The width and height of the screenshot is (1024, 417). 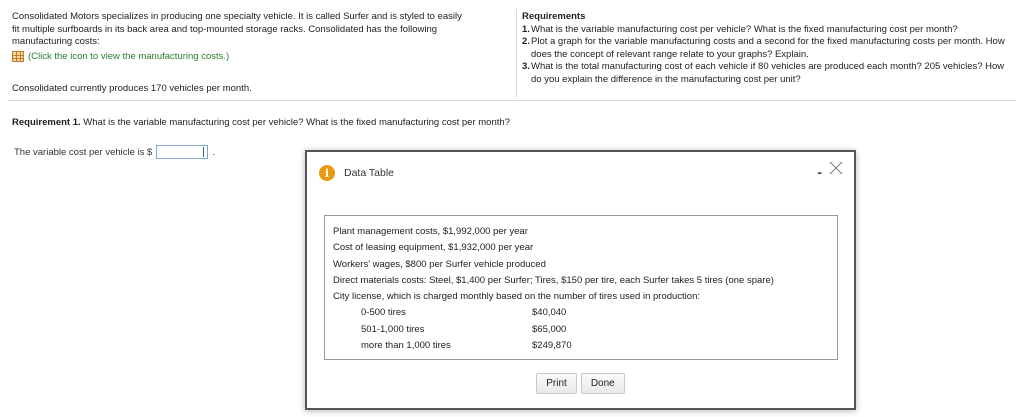 I want to click on requirement-number: 3., so click(x=526, y=66).